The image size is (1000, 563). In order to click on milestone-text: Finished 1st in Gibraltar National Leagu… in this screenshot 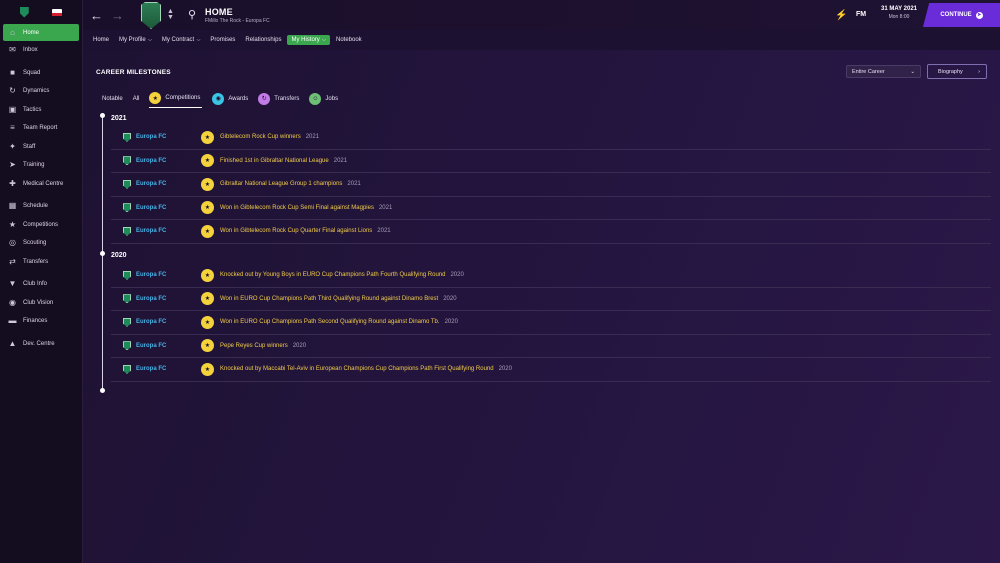, I will do `click(274, 161)`.